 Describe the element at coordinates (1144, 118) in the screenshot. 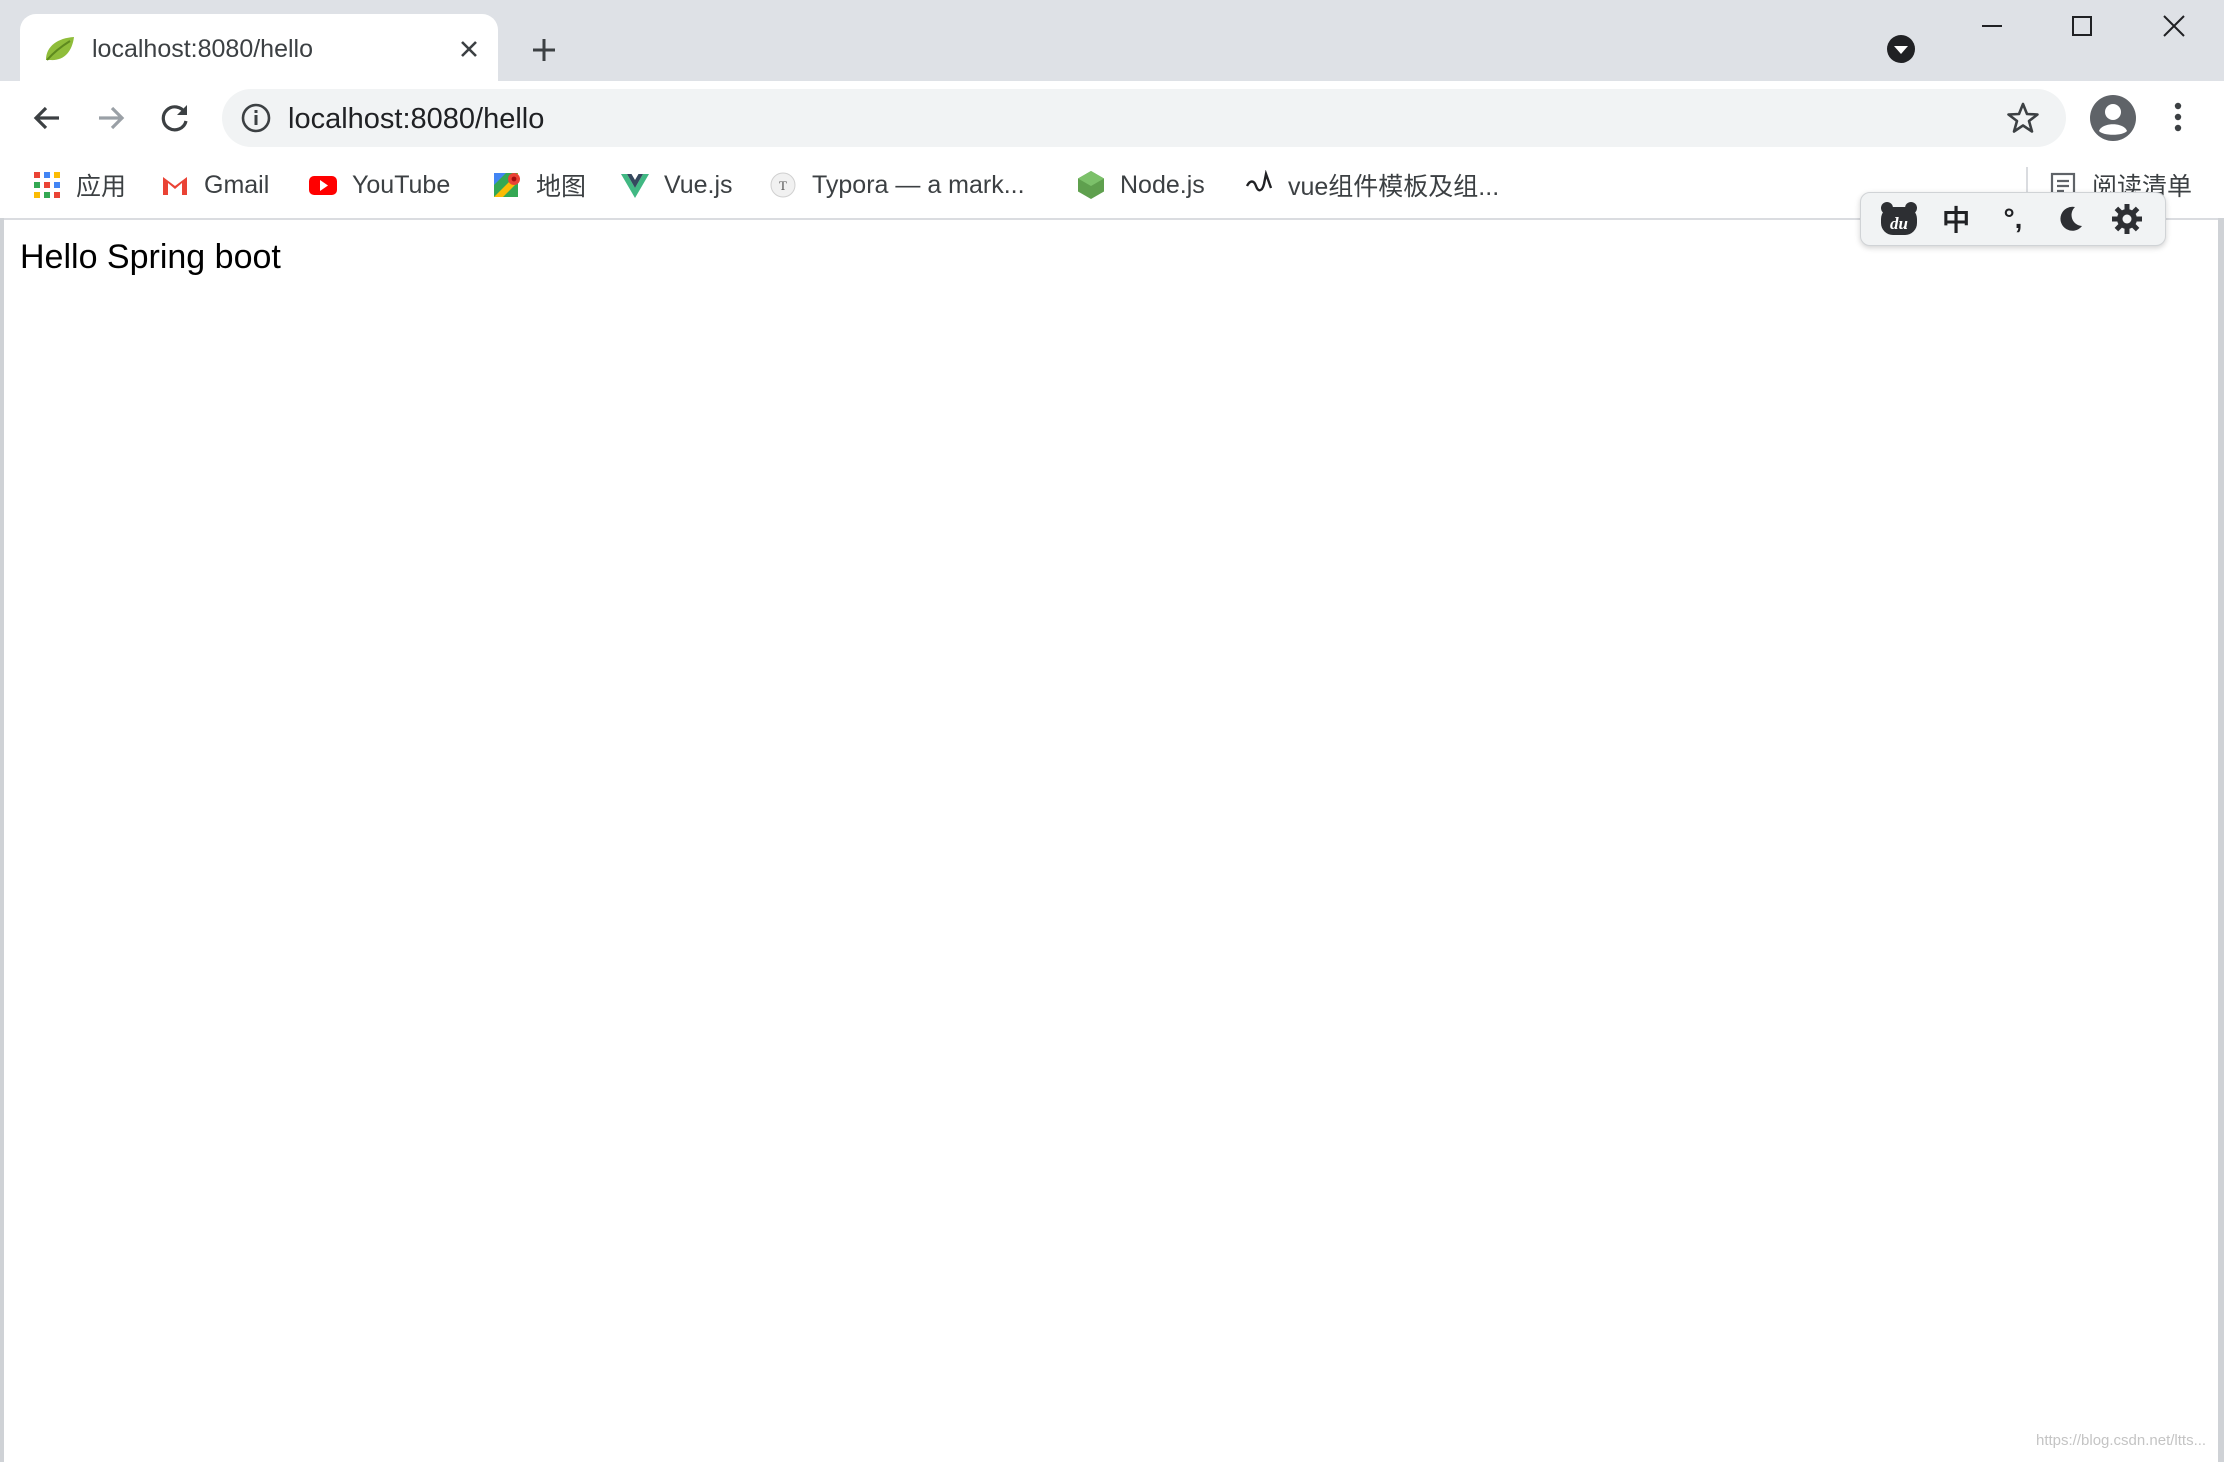

I see `address-bar: localhost:8080/hello` at that location.